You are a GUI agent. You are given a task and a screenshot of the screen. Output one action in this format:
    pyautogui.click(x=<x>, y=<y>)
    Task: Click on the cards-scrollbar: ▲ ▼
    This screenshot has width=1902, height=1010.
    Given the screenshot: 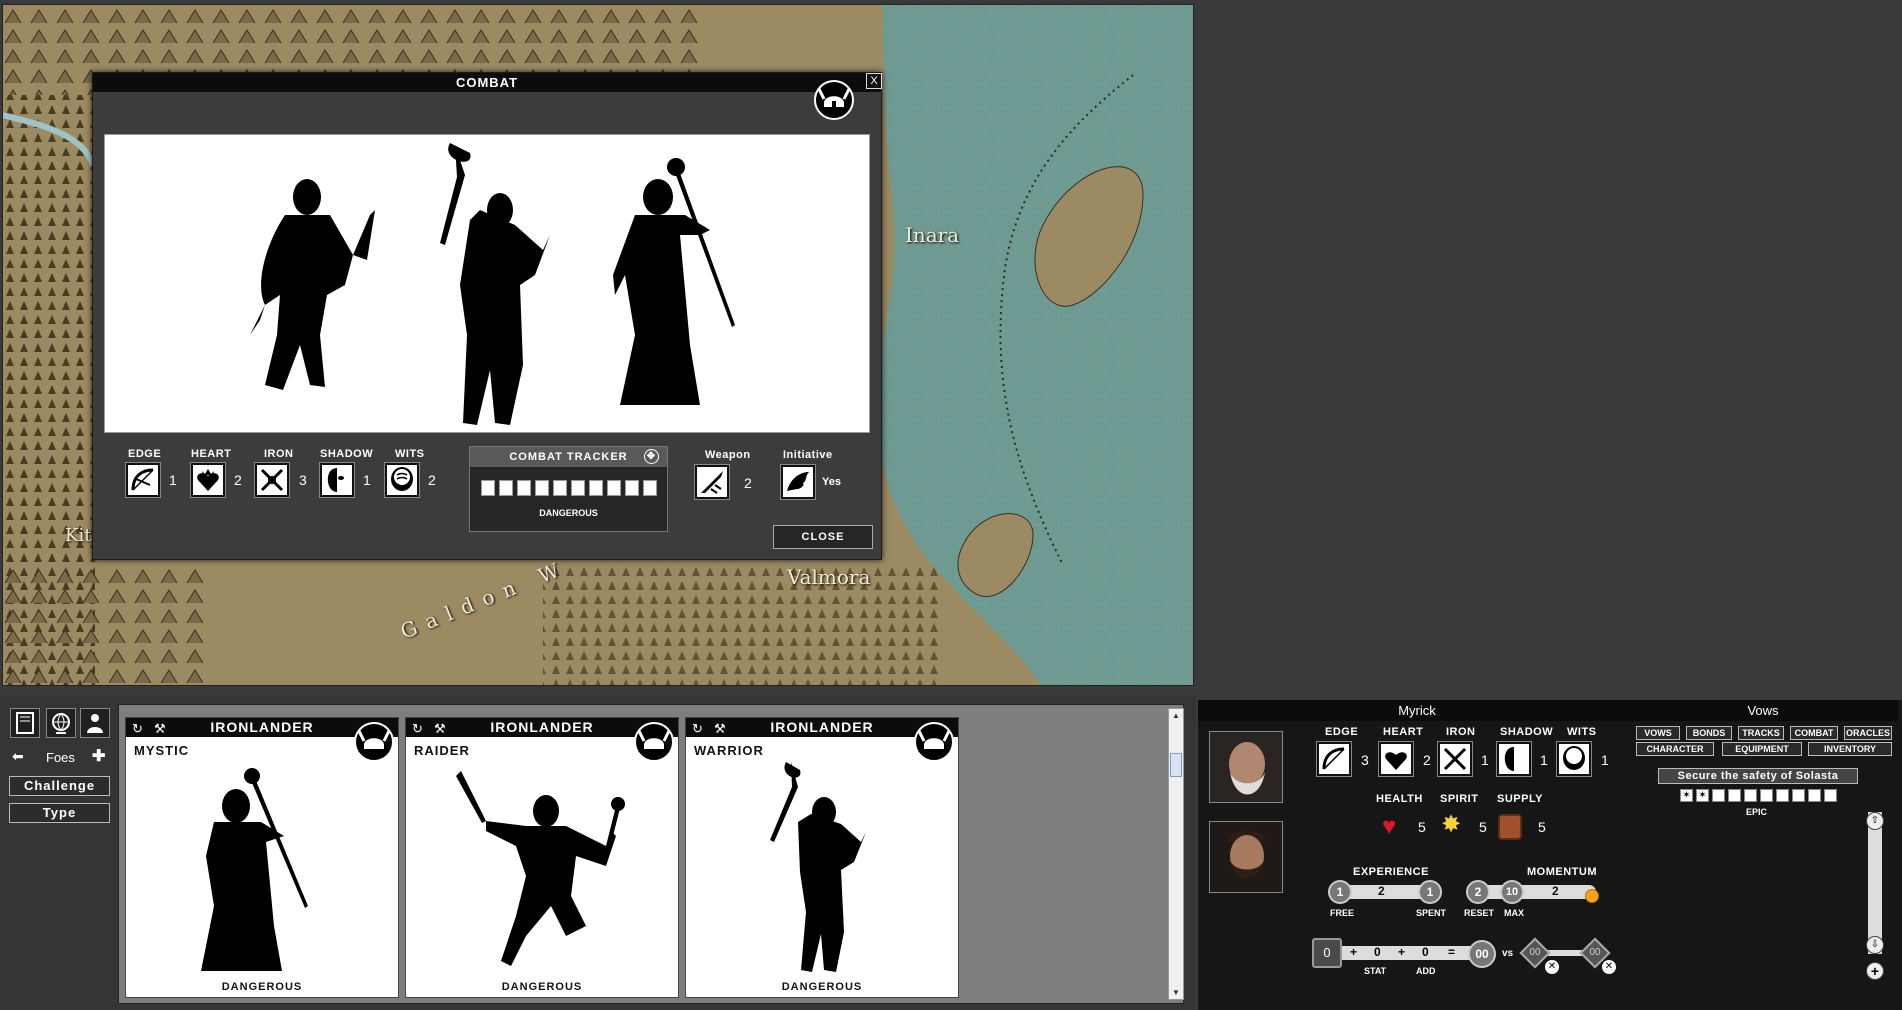 What is the action you would take?
    pyautogui.click(x=1176, y=854)
    